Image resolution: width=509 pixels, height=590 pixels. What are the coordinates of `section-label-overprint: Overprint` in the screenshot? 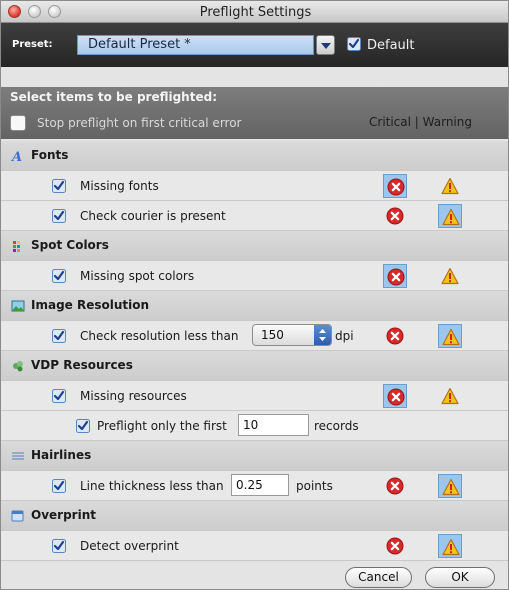 It's located at (63, 515).